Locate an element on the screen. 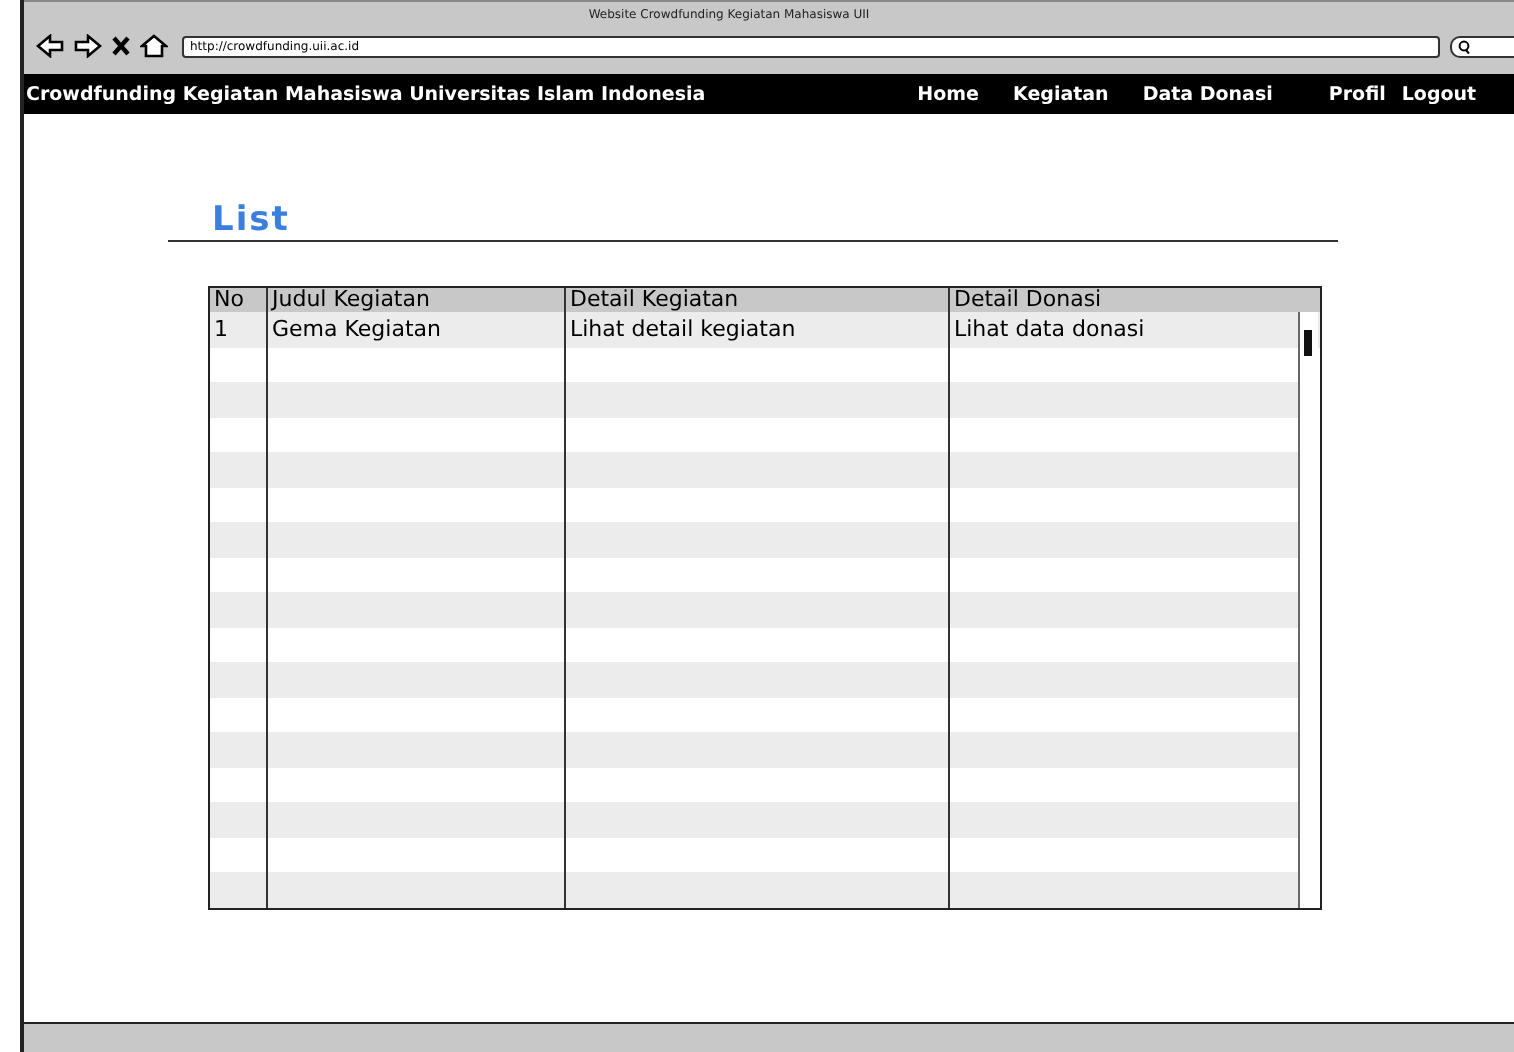  nav-link: Home is located at coordinates (948, 94).